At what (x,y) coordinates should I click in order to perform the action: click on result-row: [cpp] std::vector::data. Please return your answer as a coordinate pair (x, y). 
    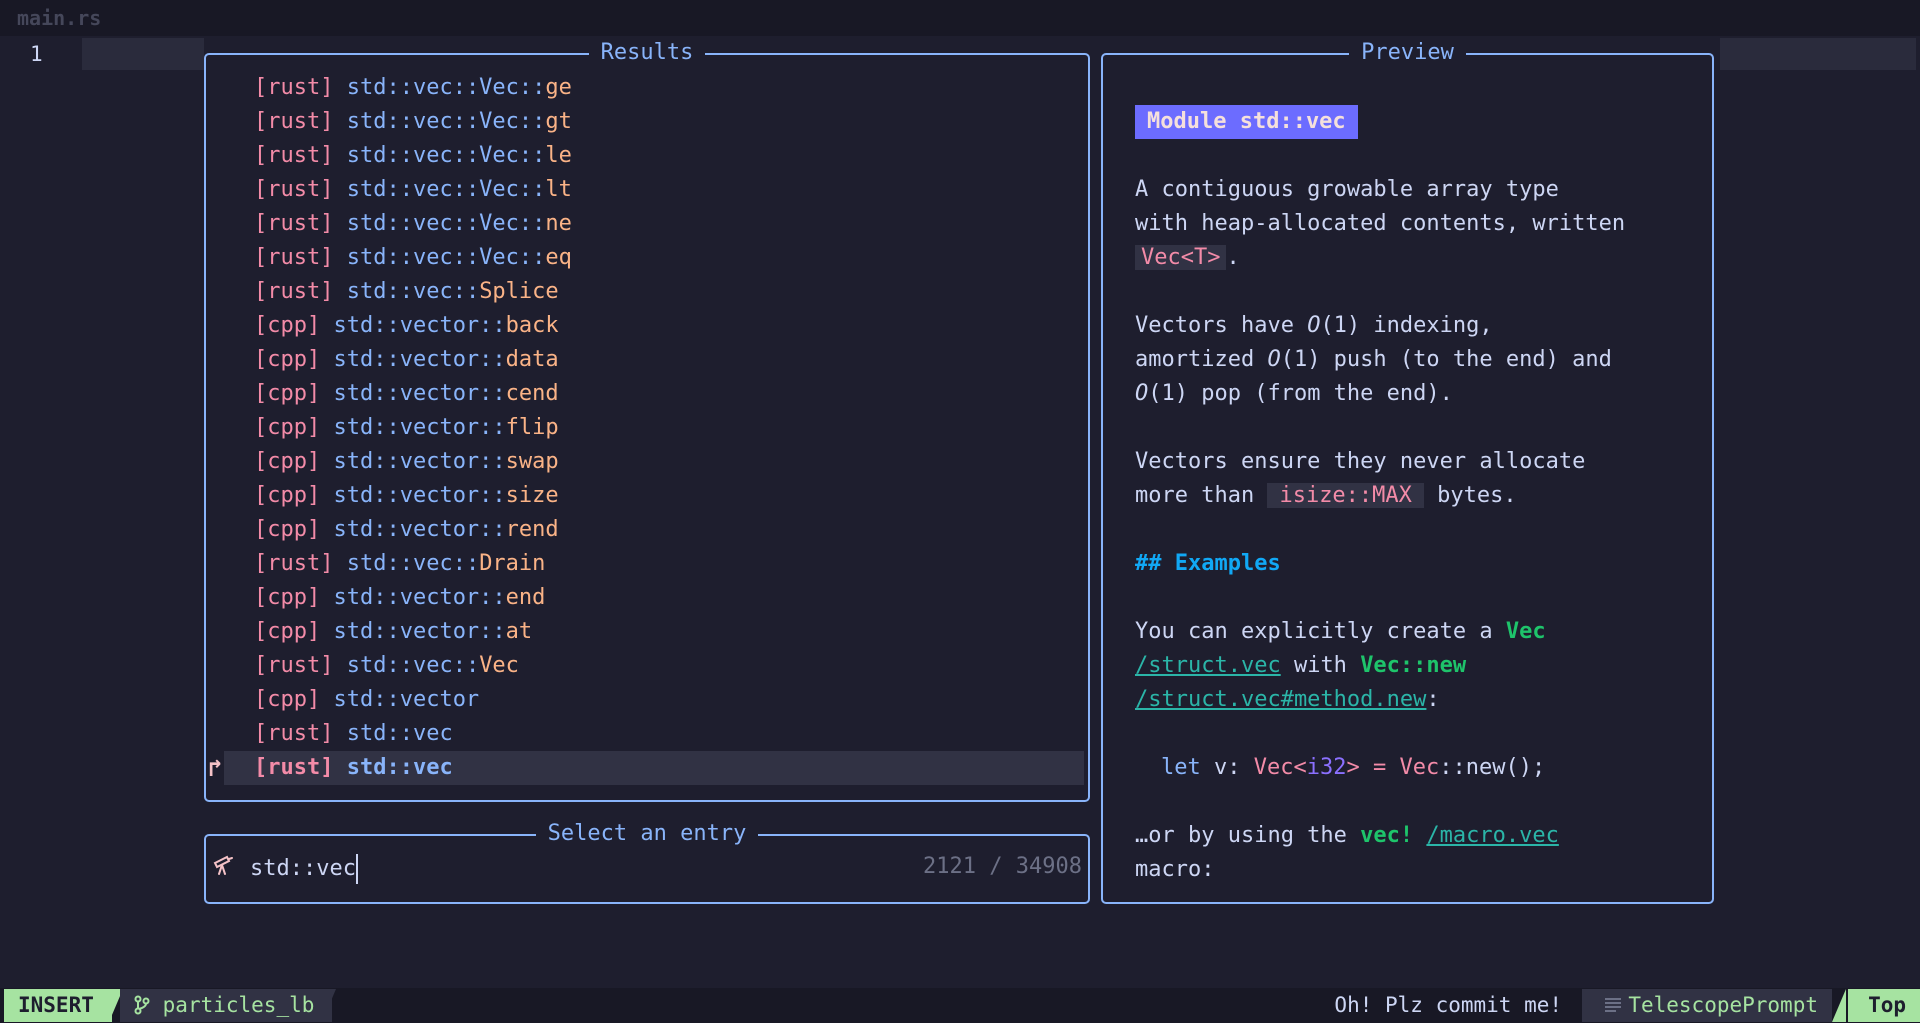
    Looking at the image, I should click on (654, 360).